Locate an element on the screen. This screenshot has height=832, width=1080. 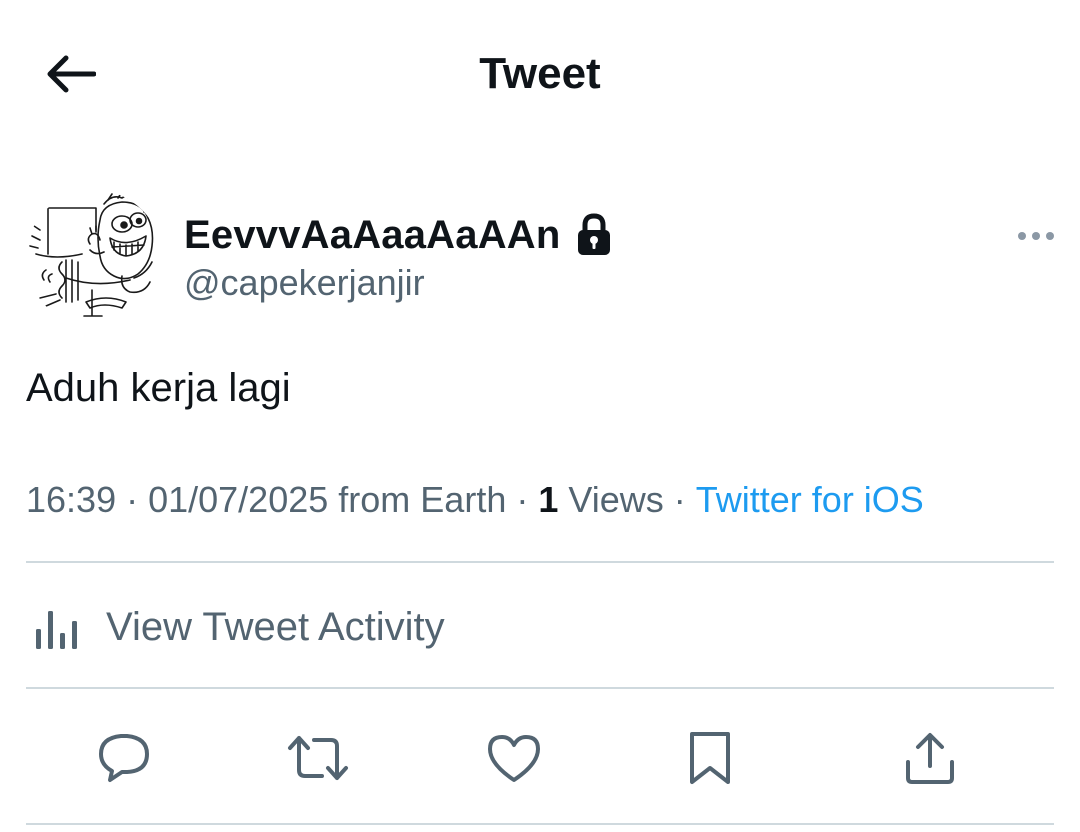
tweet-time: 16:39 is located at coordinates (71, 499).